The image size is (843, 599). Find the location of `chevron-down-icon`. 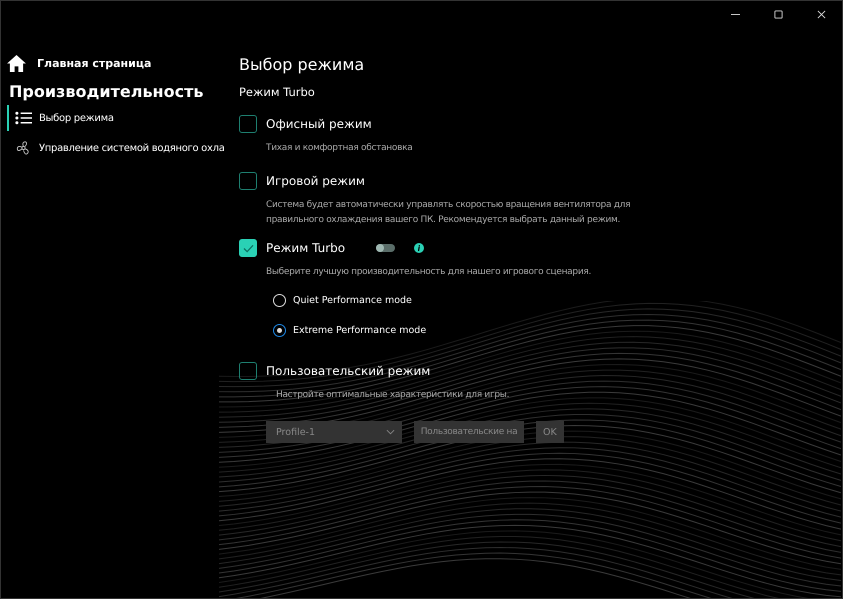

chevron-down-icon is located at coordinates (390, 432).